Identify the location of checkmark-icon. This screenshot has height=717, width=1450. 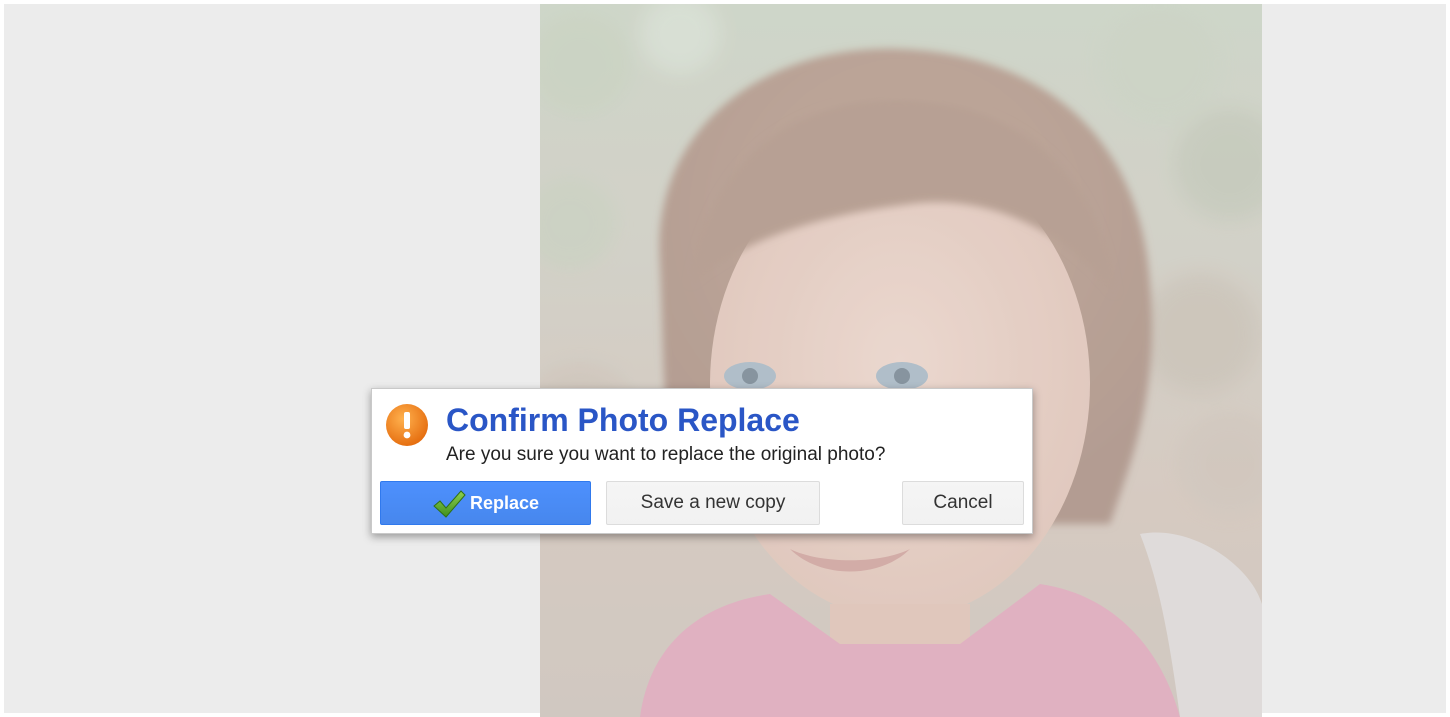
(449, 504).